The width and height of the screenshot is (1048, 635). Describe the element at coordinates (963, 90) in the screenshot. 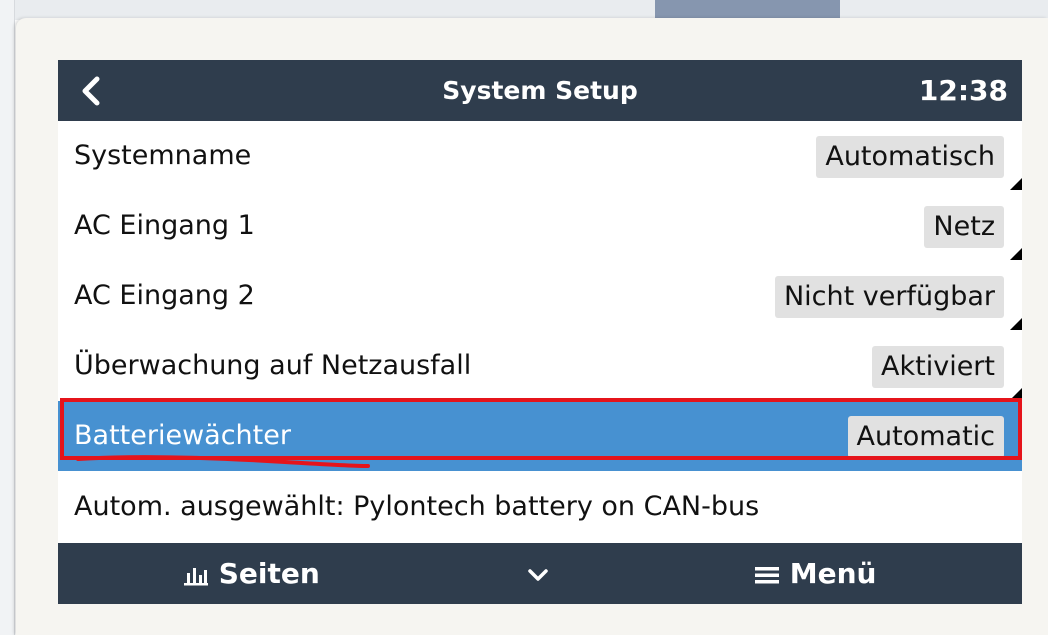

I see `clock: 12:38` at that location.